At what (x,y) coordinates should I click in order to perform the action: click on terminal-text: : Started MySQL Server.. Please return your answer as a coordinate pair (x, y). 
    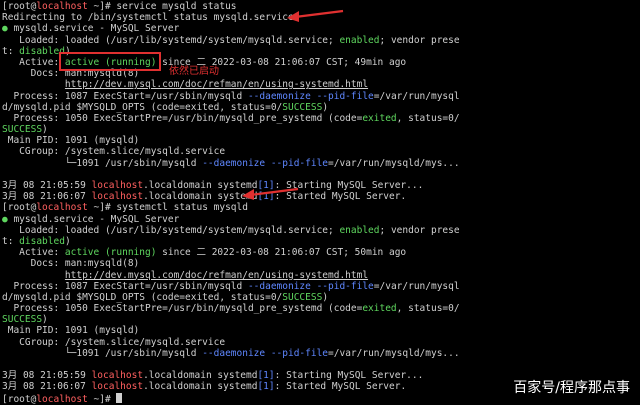
    Looking at the image, I should click on (340, 387).